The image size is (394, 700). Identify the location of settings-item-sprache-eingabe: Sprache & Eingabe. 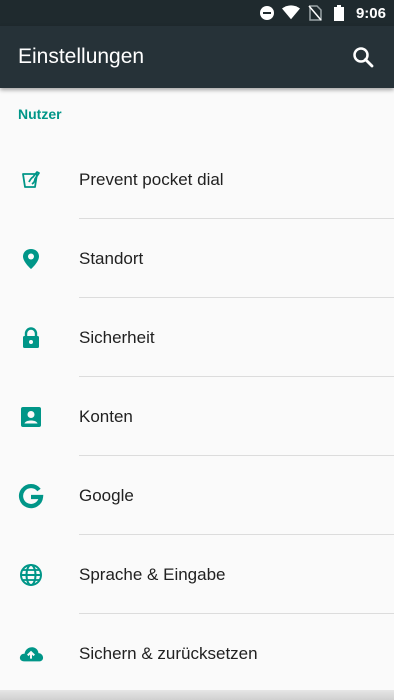
(197, 574).